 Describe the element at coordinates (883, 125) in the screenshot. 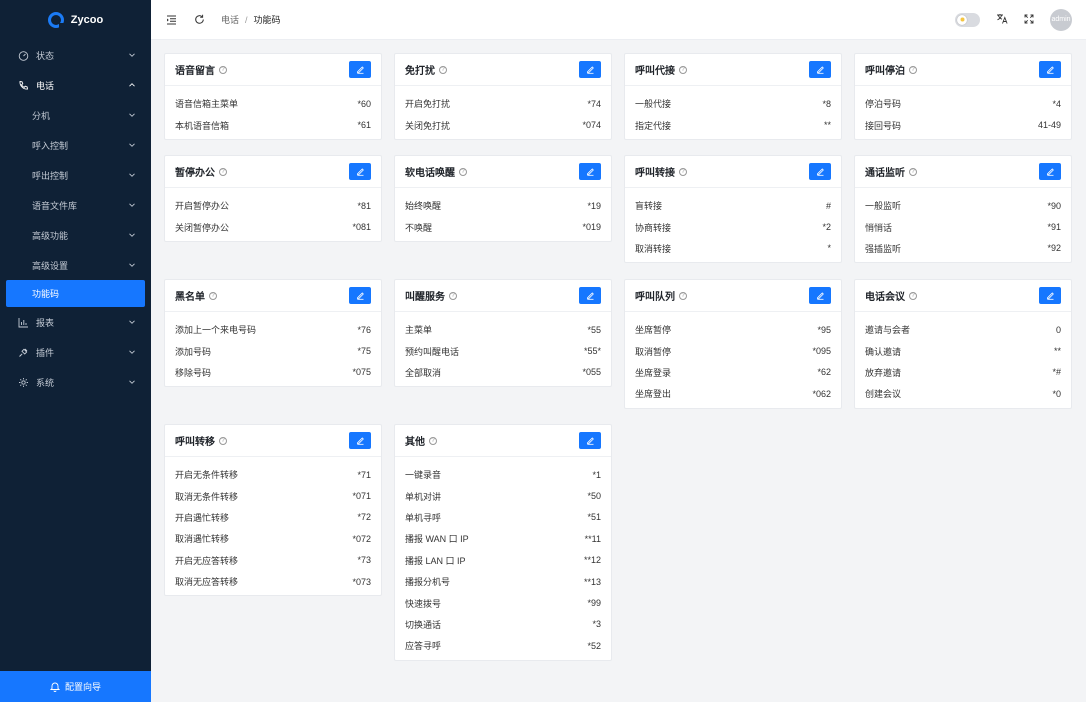

I see `code-label: 接回号码` at that location.